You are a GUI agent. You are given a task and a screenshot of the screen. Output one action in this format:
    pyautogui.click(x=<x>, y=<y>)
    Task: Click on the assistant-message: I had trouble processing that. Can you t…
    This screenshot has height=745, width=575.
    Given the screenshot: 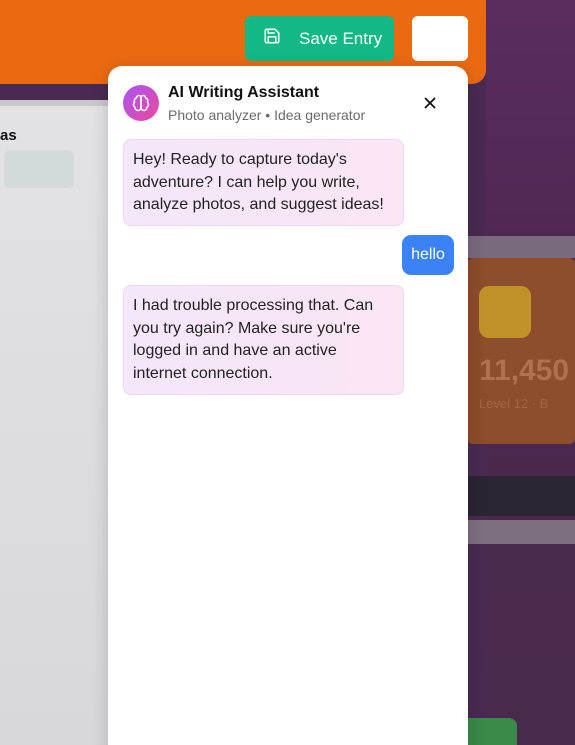 What is the action you would take?
    pyautogui.click(x=263, y=340)
    